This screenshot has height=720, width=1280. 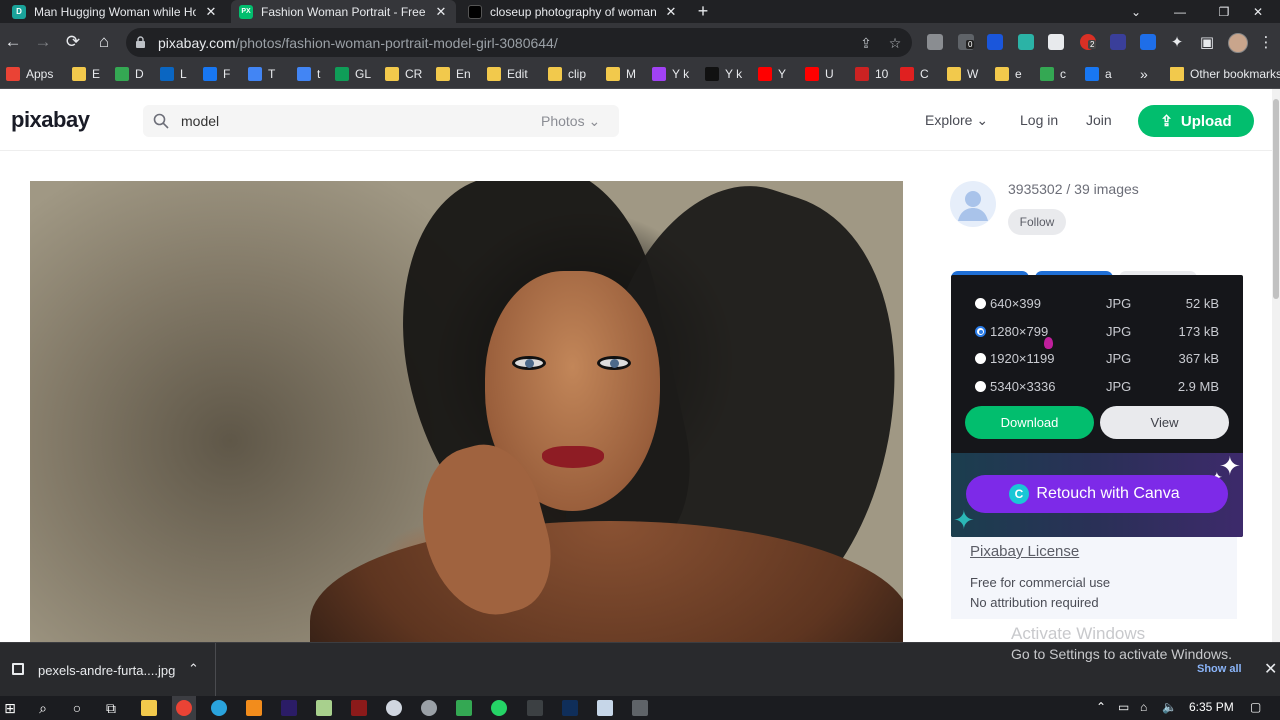 I want to click on red-extension-icon: 2, so click(x=1088, y=42).